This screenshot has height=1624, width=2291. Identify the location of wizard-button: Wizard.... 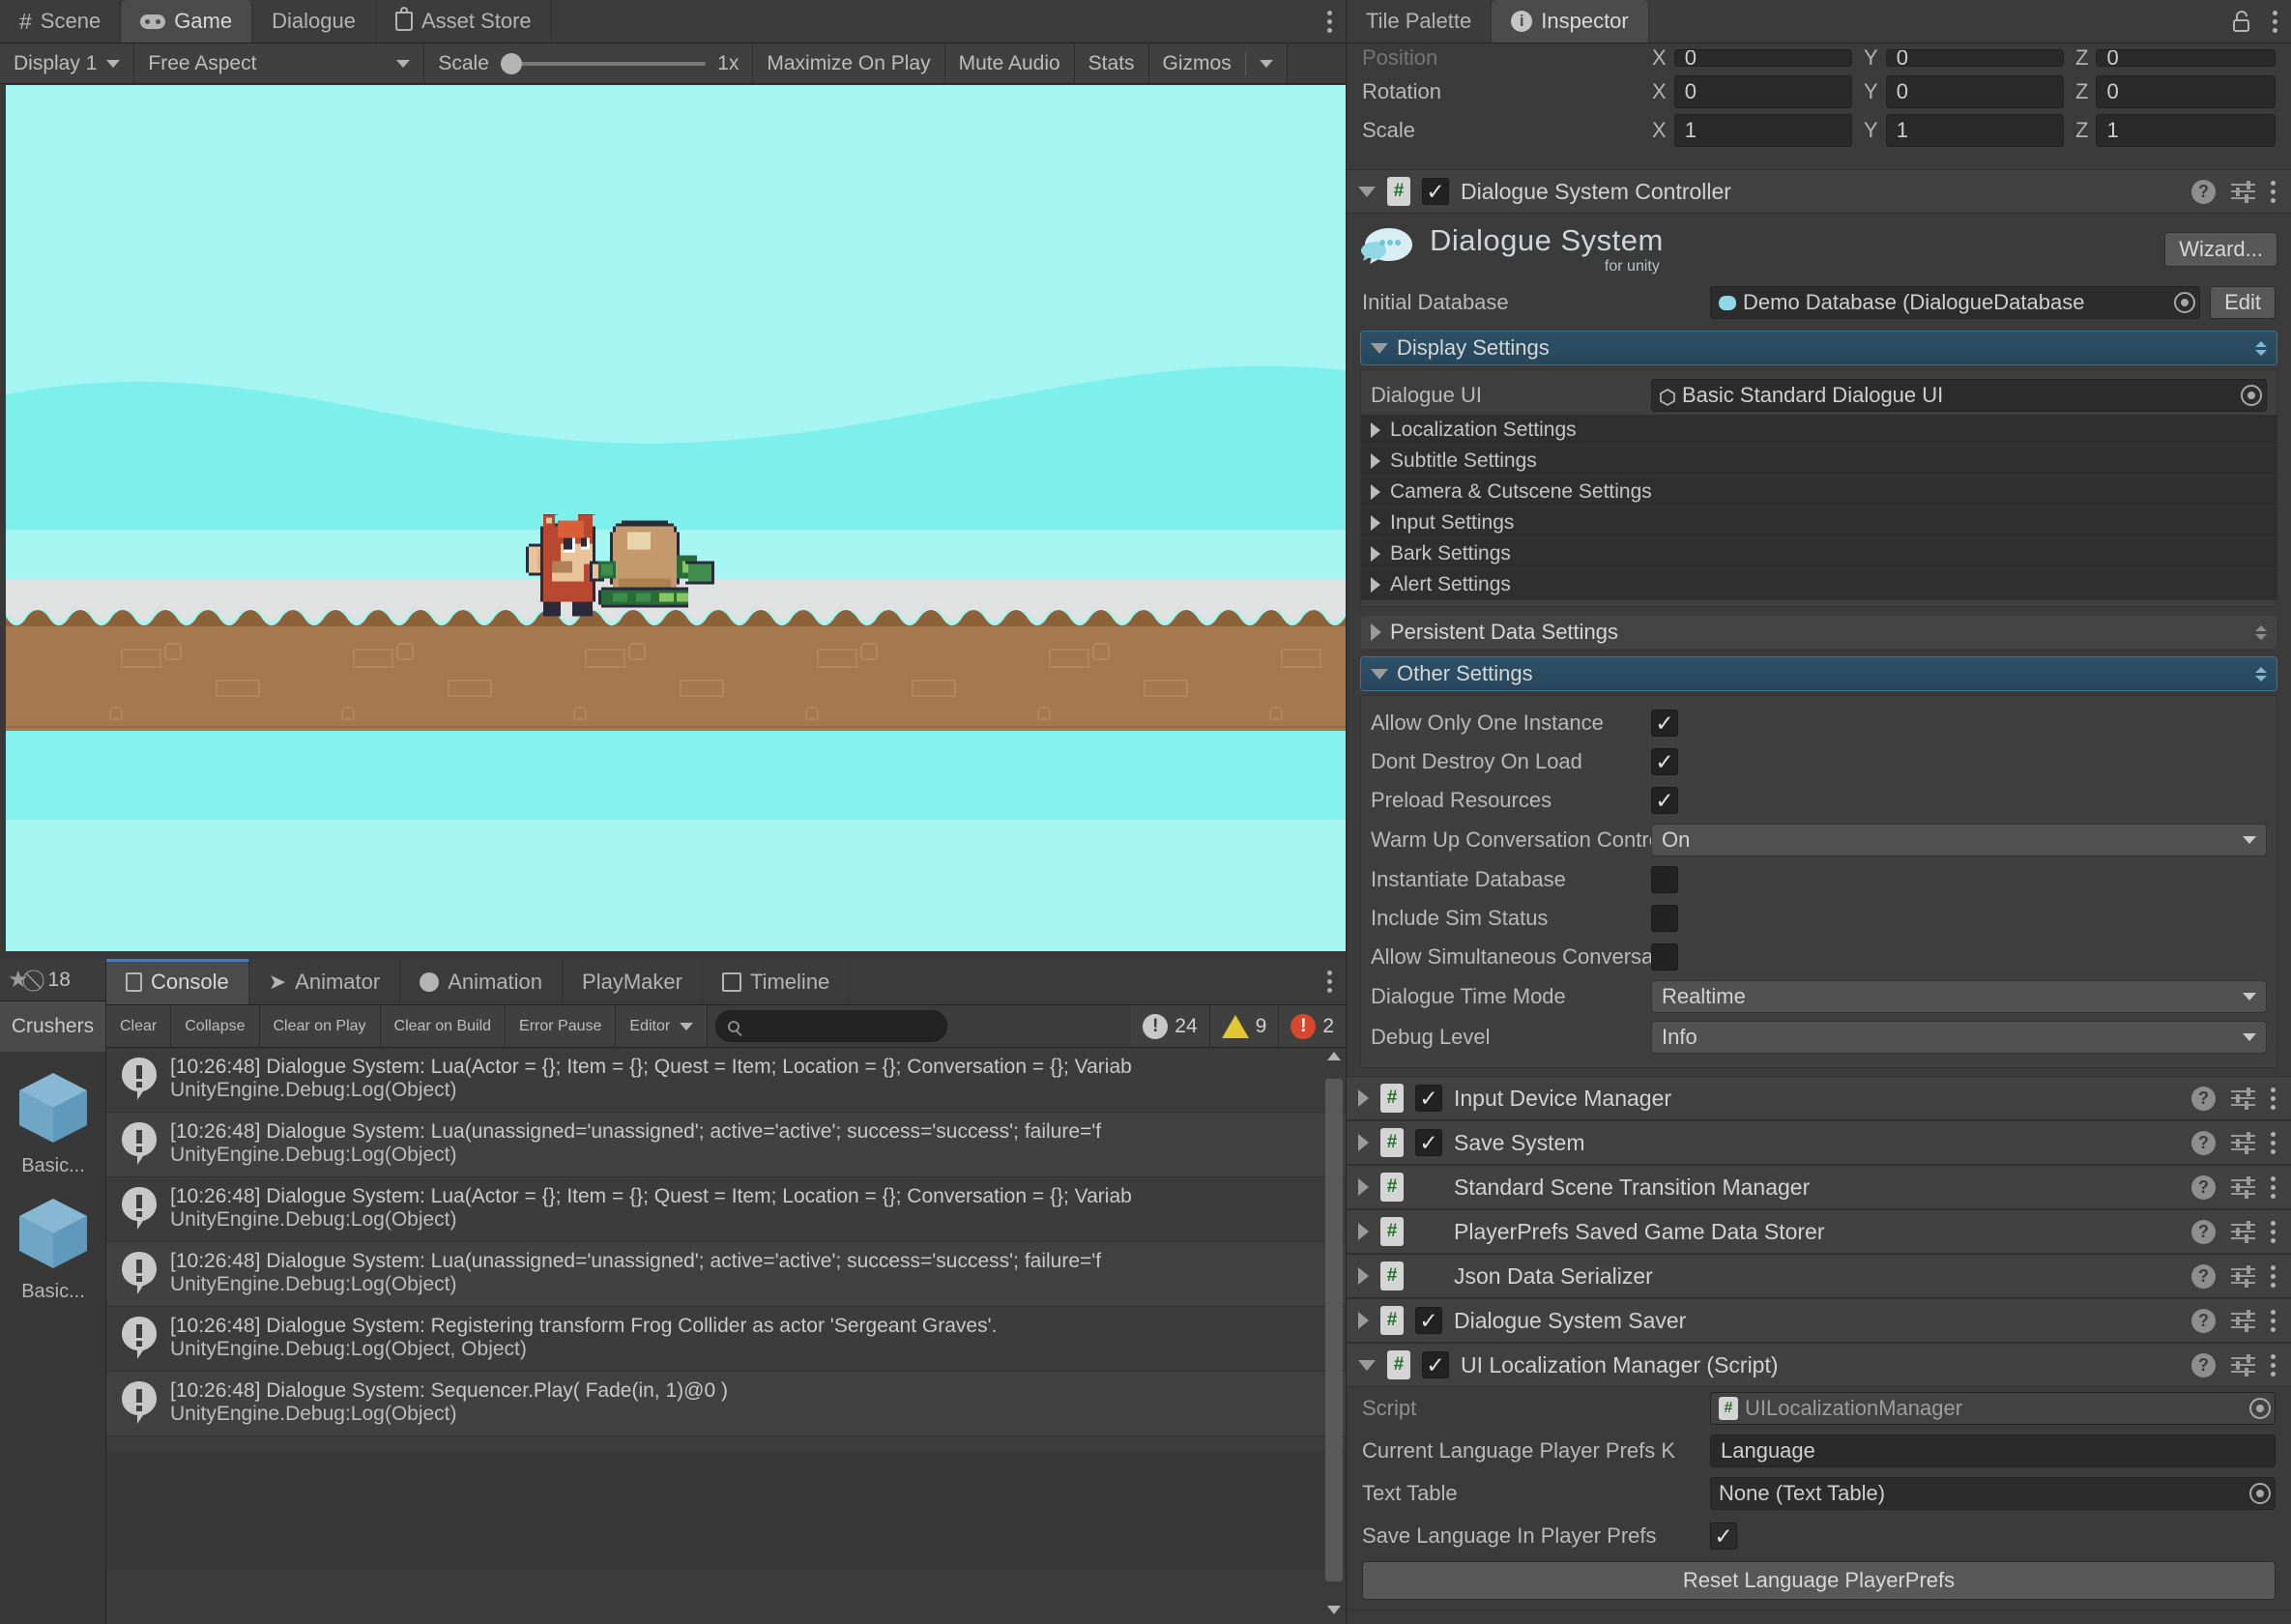
(2220, 250).